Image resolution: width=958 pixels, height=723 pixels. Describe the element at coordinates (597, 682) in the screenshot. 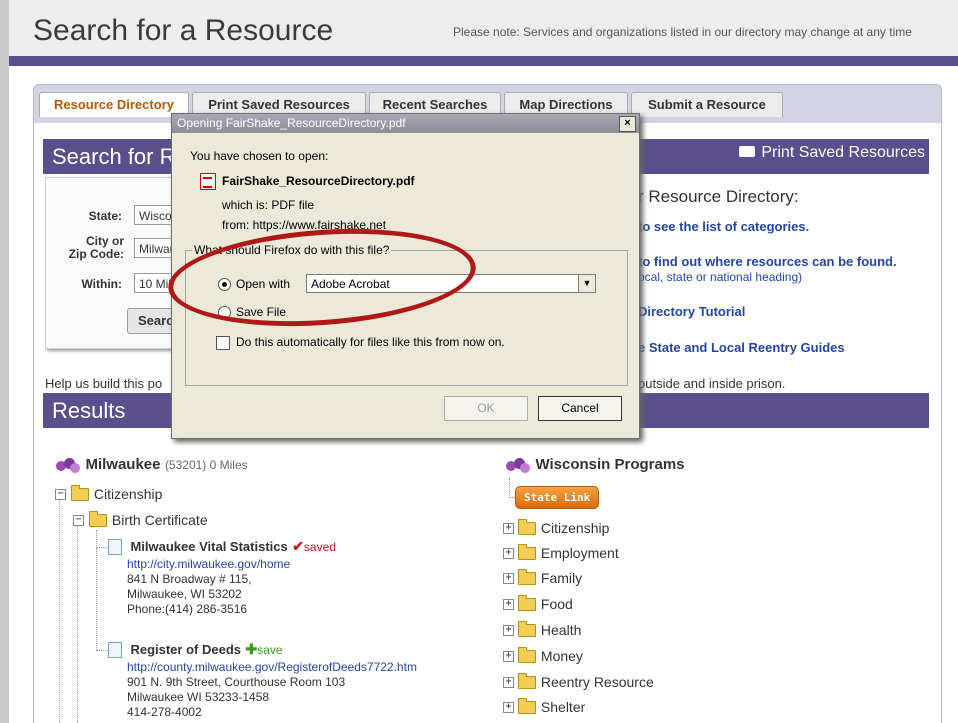

I see `tree-label: Reentry Resource` at that location.